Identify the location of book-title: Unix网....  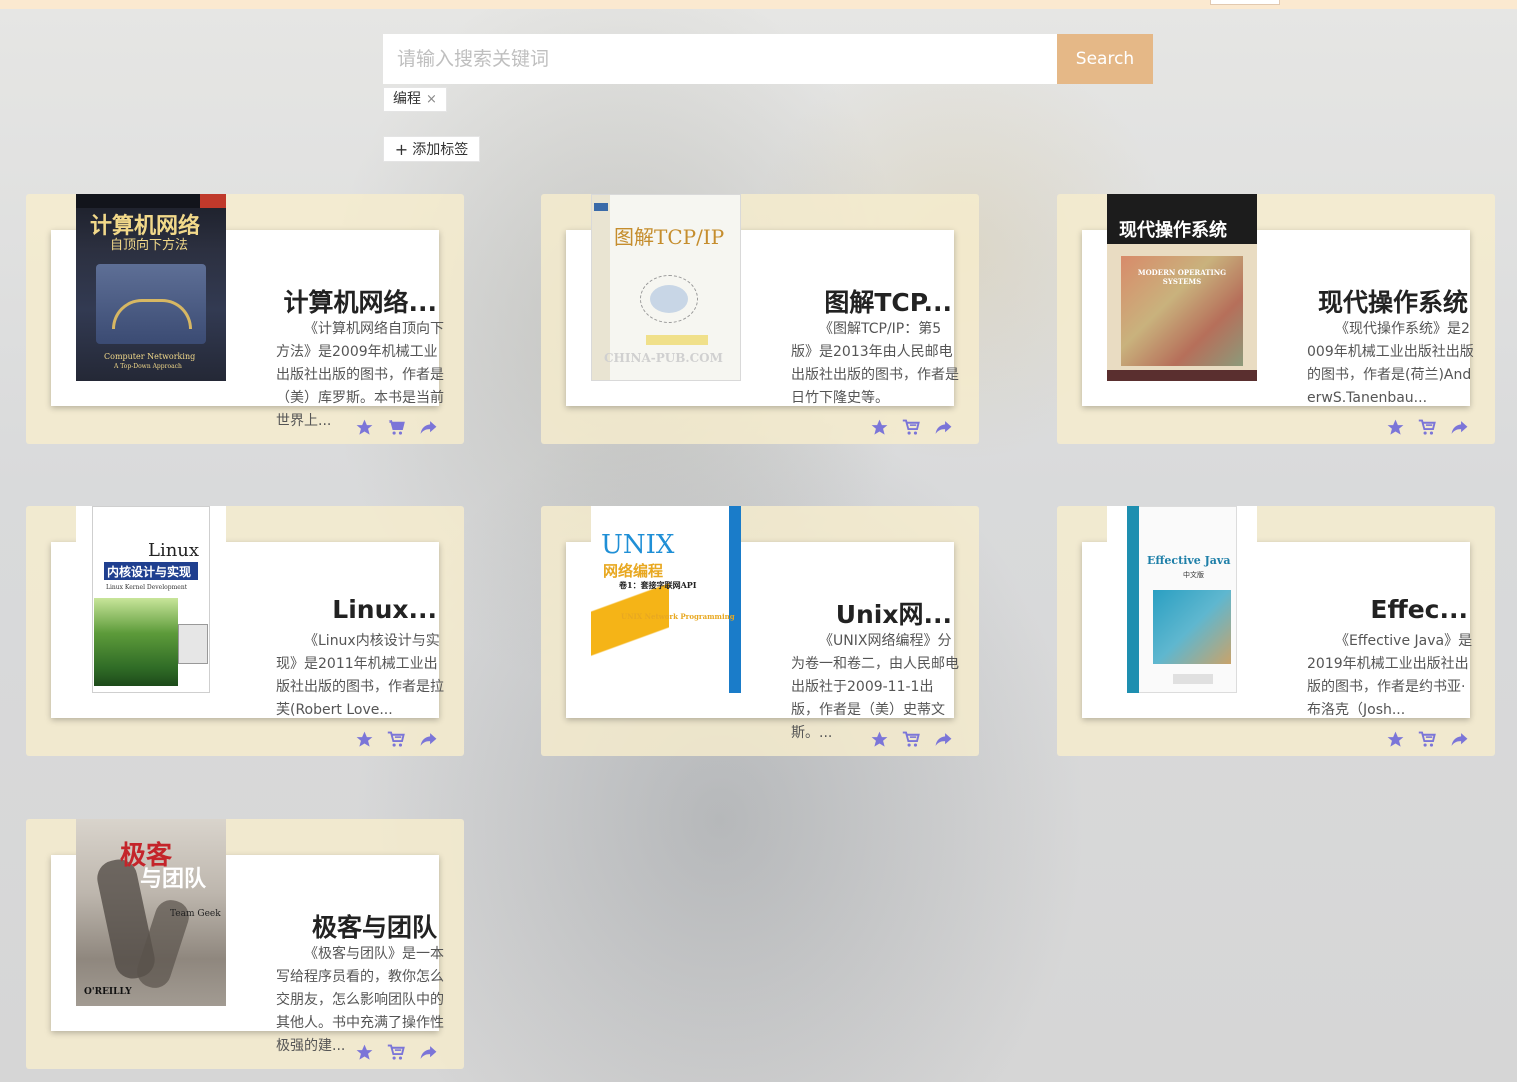
(859, 613).